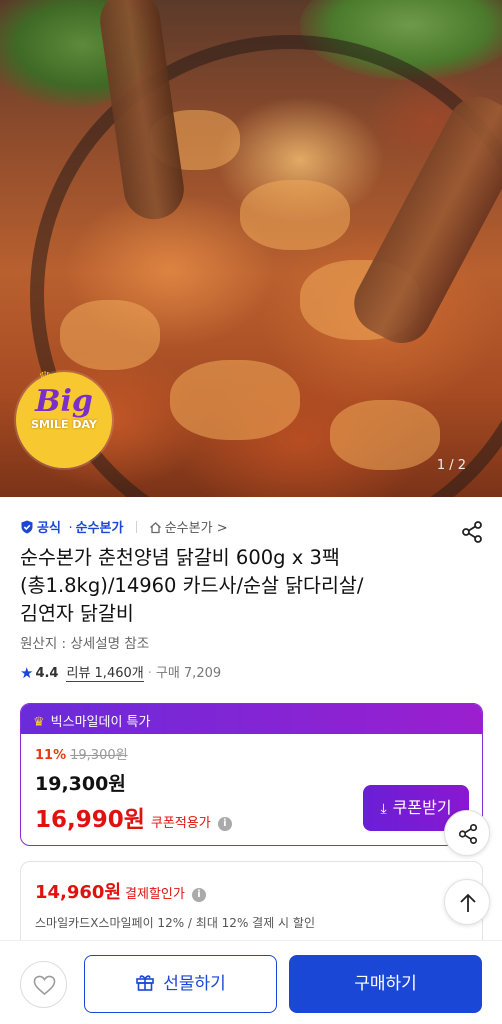  I want to click on arrow-up-icon, so click(468, 902).